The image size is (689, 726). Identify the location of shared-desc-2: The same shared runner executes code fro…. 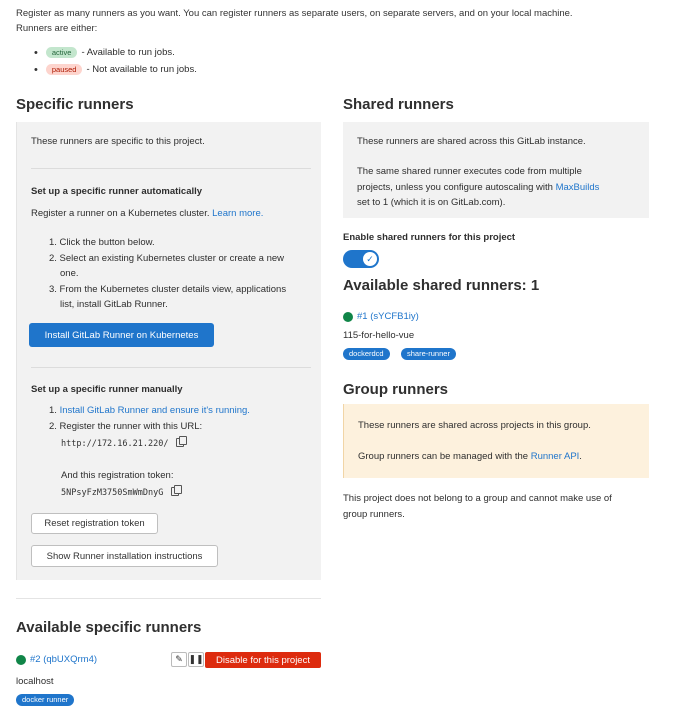
(478, 187).